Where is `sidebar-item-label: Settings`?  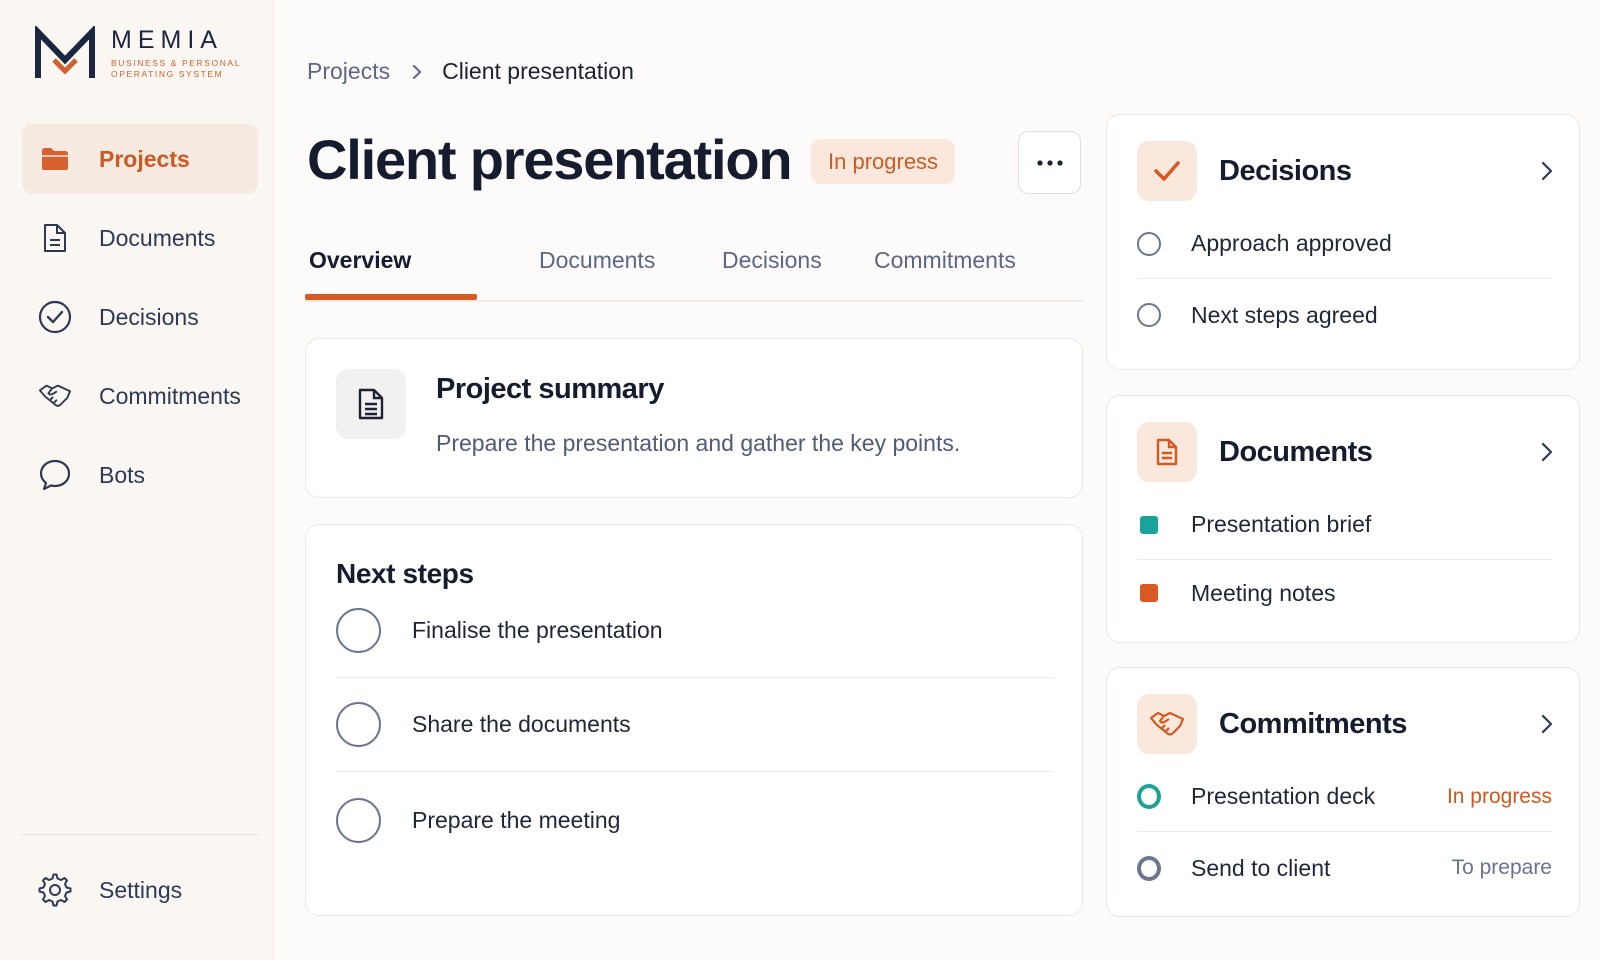
sidebar-item-label: Settings is located at coordinates (141, 889).